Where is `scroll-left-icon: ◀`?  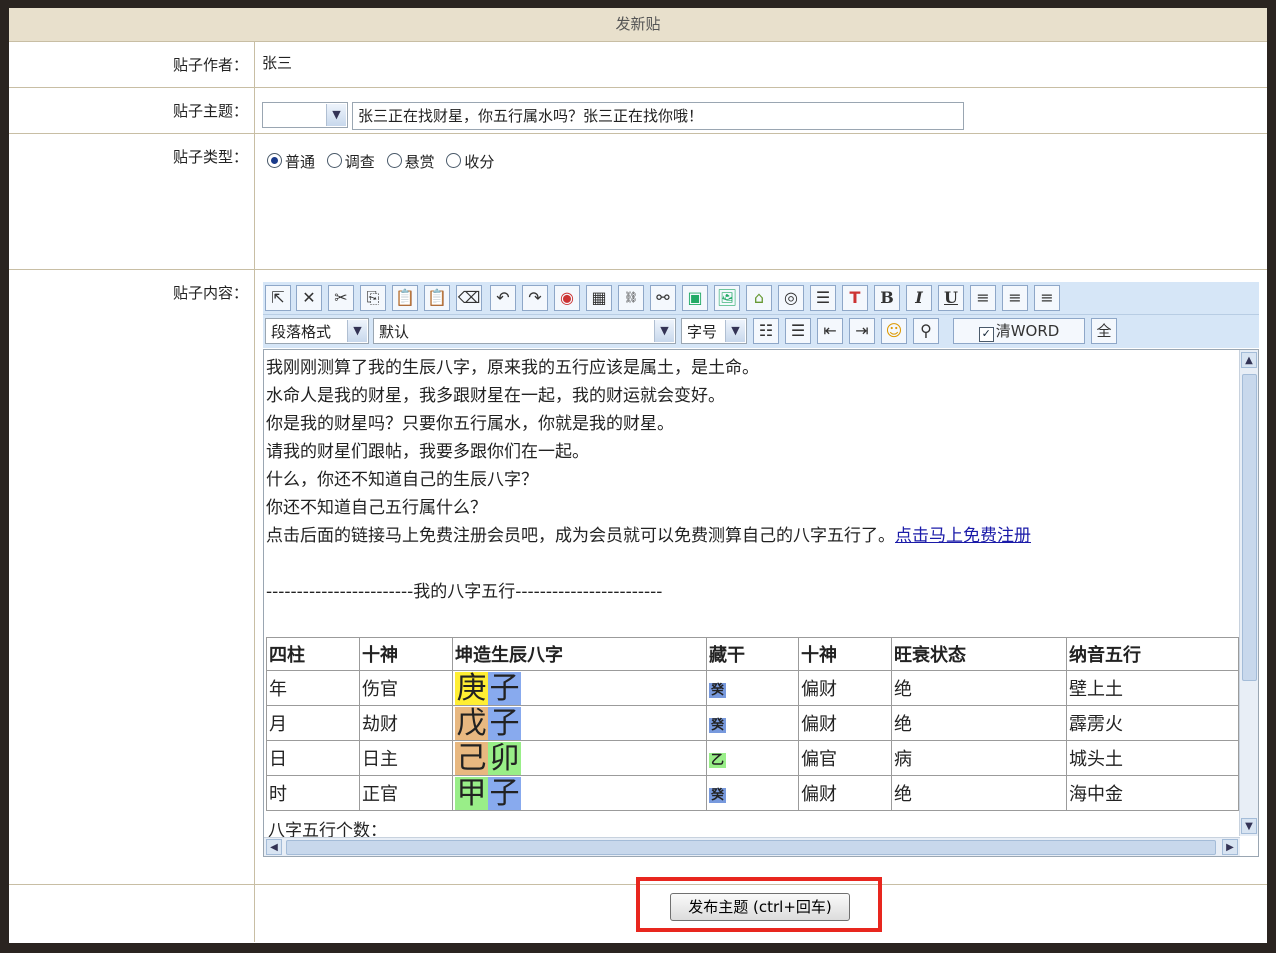
scroll-left-icon: ◀ is located at coordinates (274, 847).